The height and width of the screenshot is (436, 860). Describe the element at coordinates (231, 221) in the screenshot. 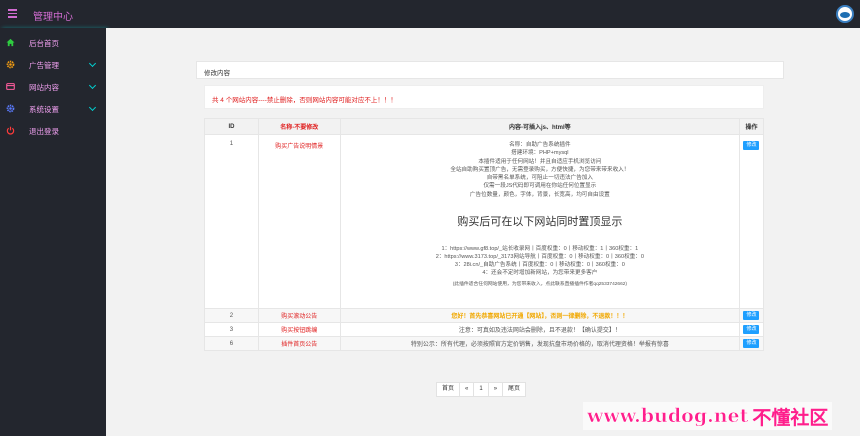

I see `cell-id: 1` at that location.